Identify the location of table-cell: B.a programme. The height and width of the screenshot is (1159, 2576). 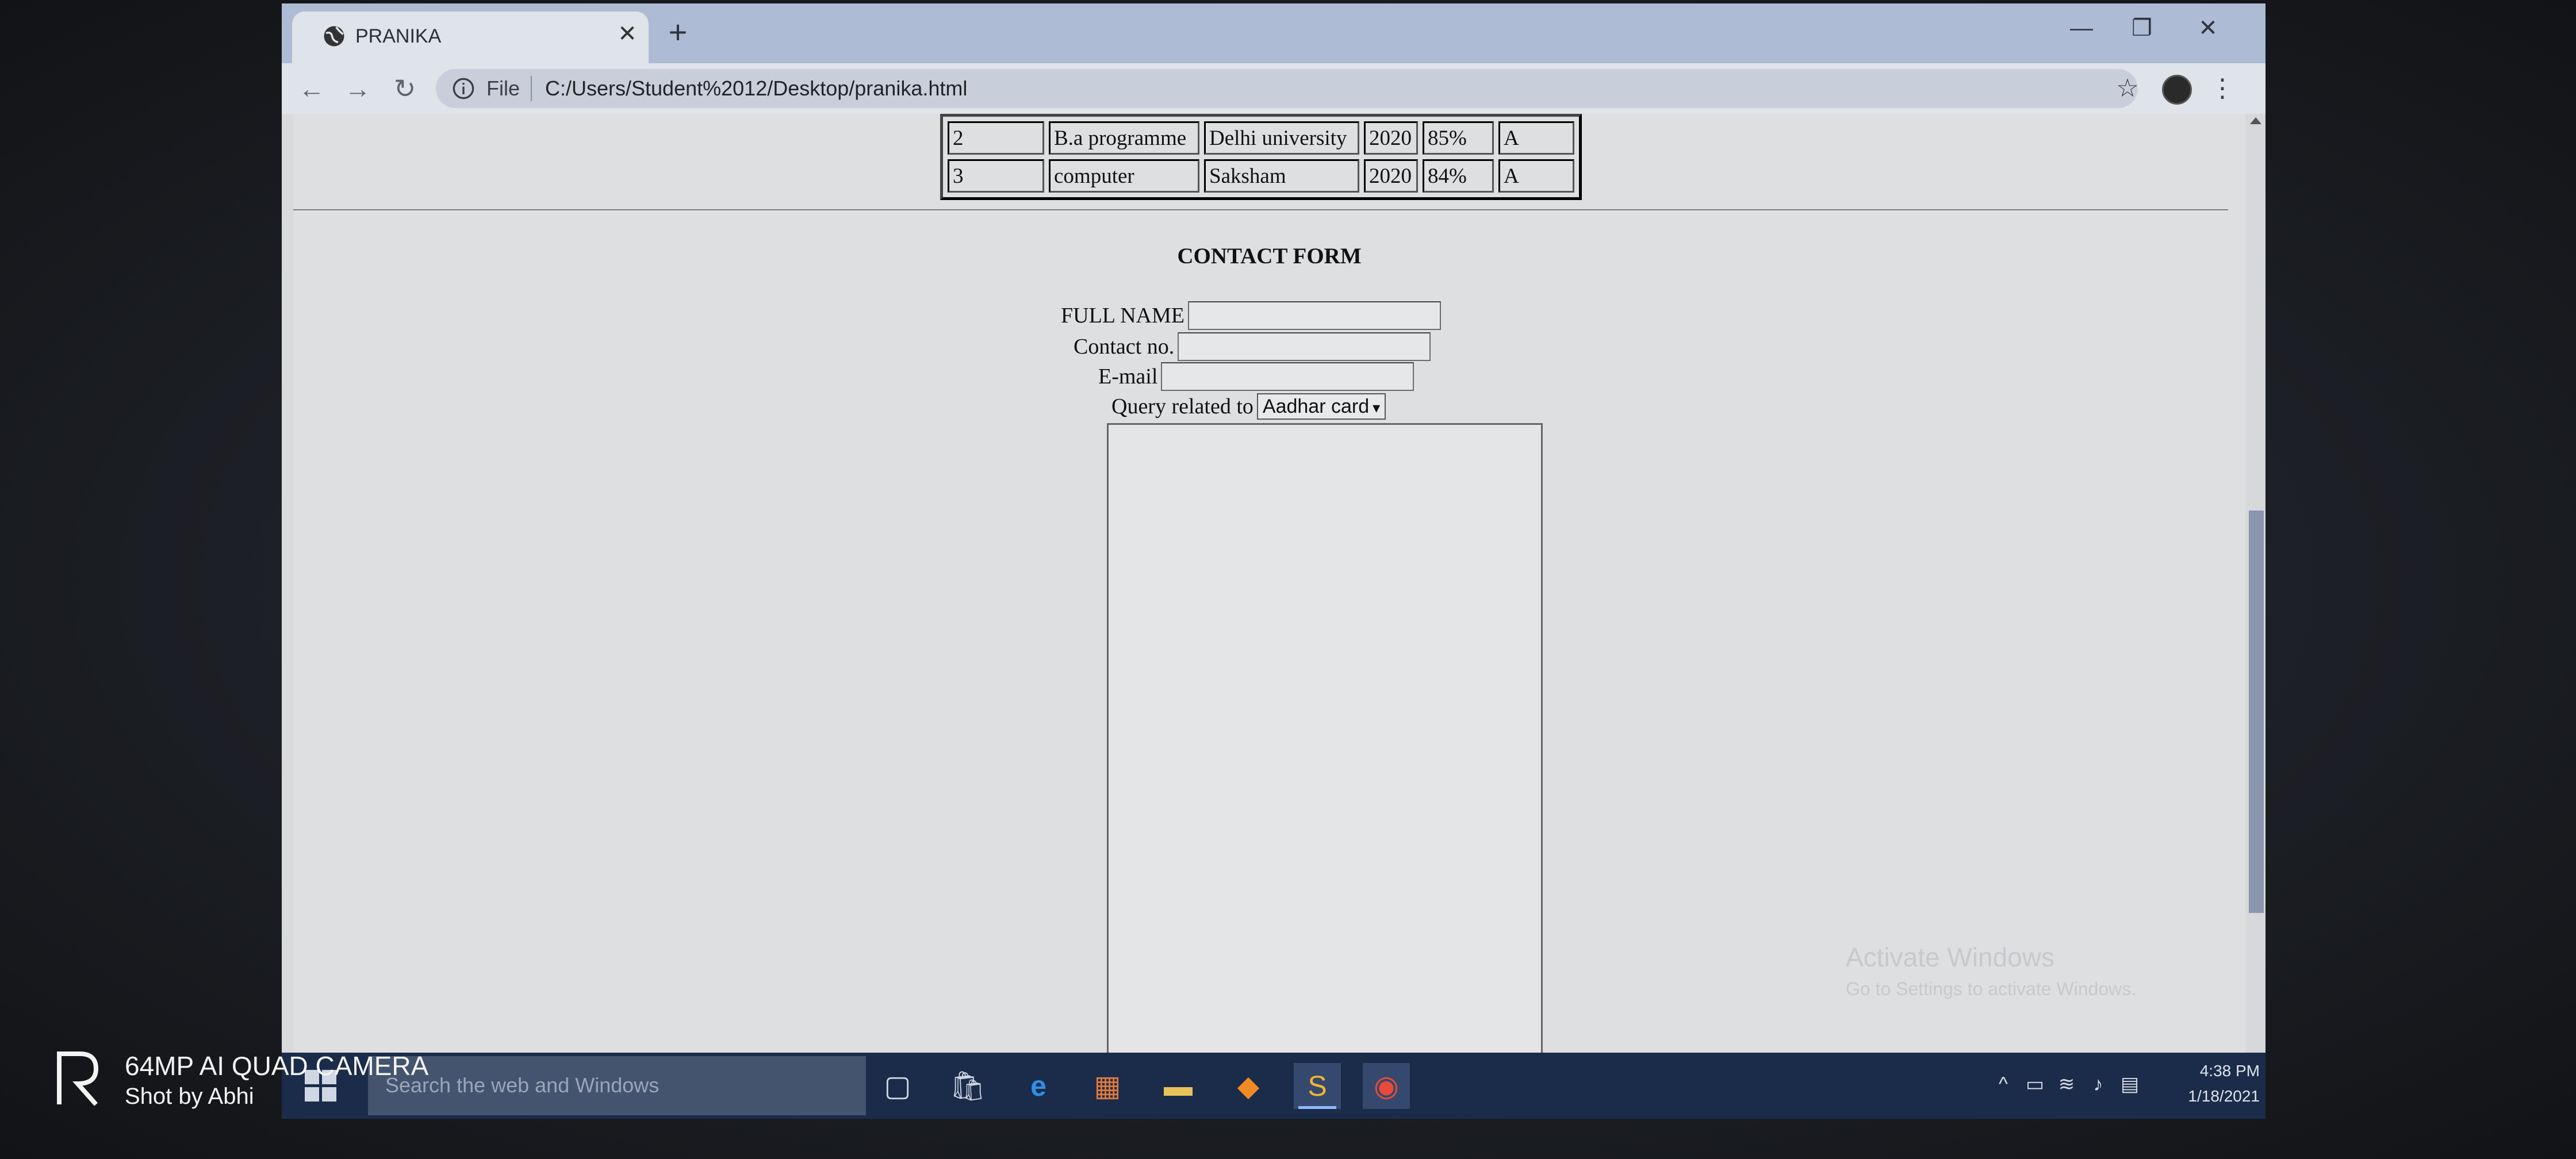
(1124, 138).